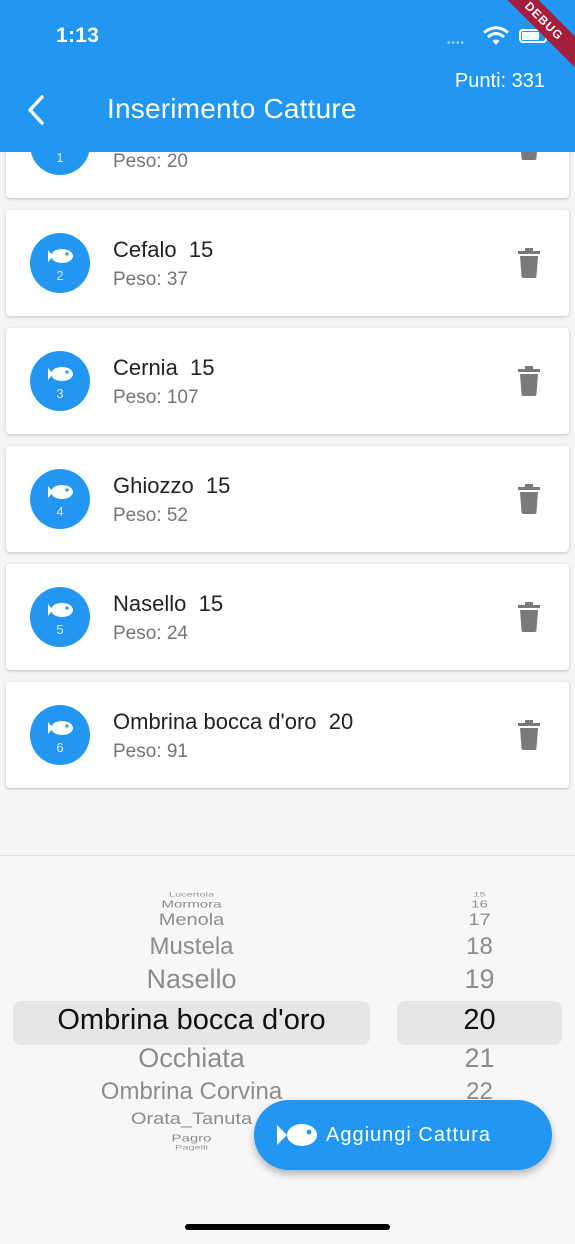  I want to click on catch-number: 1, so click(60, 157).